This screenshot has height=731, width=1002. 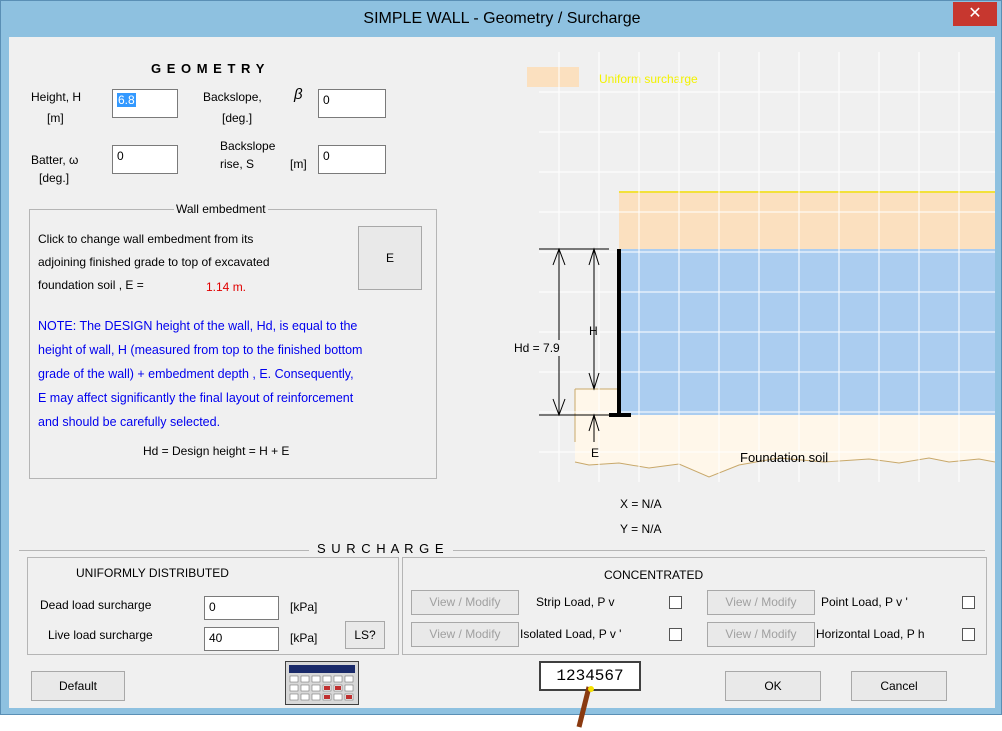 I want to click on h-label: H, so click(x=593, y=331).